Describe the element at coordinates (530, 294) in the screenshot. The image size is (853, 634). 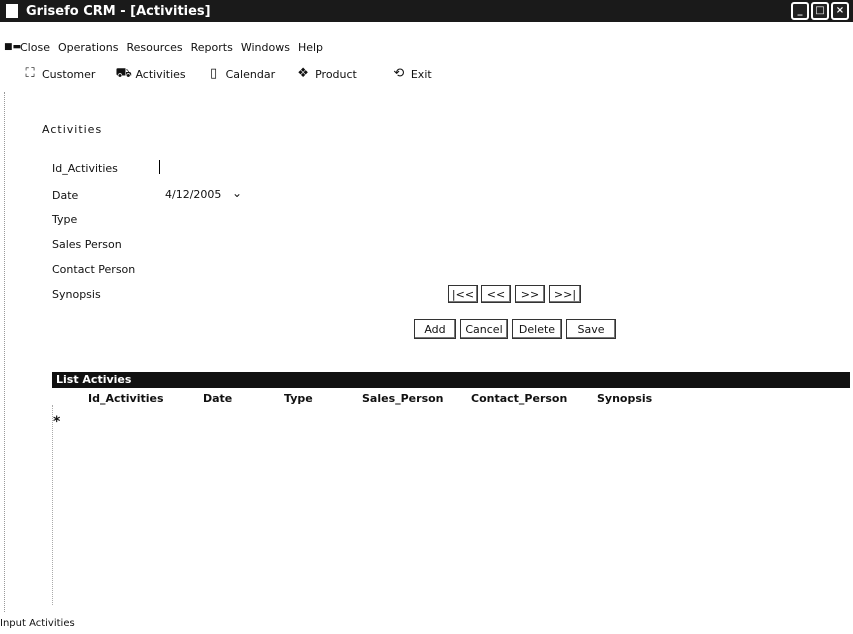
I see `next-record-button: >>` at that location.